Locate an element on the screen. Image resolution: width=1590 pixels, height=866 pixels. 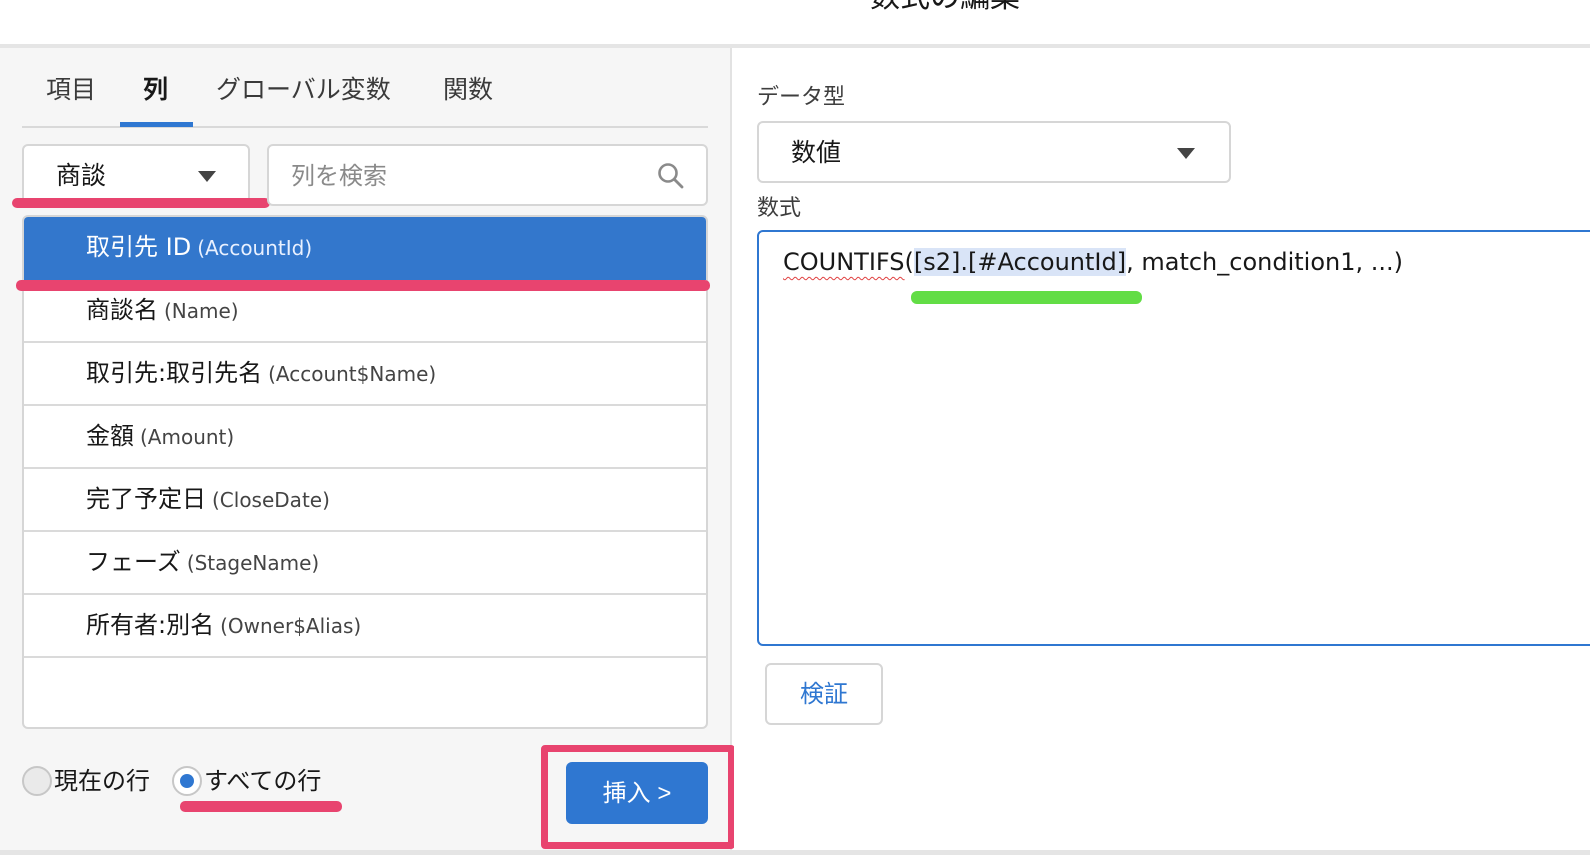
list-item-stagename: フェーズ (StageName) is located at coordinates (365, 563).